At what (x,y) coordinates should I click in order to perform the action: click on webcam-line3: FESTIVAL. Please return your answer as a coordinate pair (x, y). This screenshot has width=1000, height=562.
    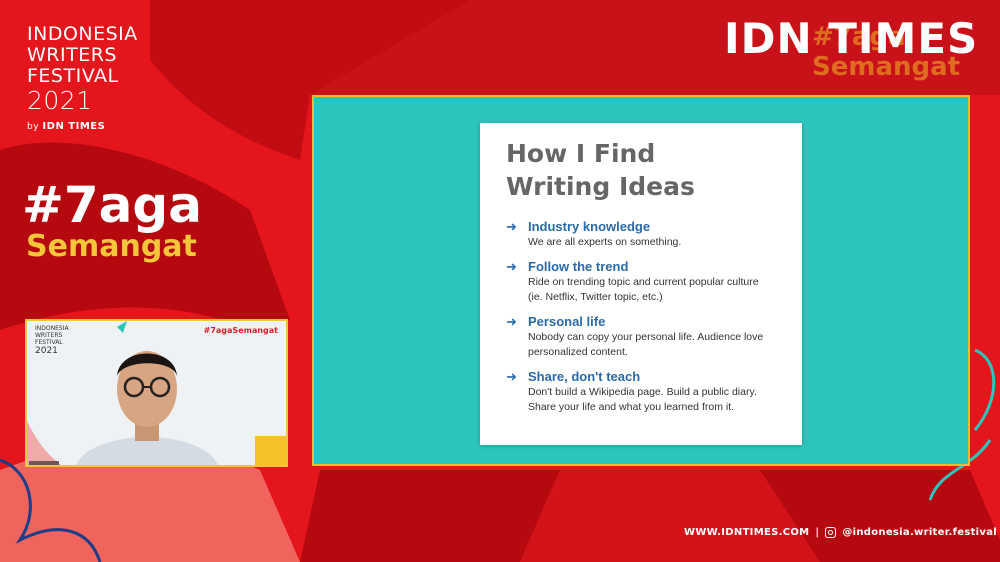
    Looking at the image, I should click on (49, 342).